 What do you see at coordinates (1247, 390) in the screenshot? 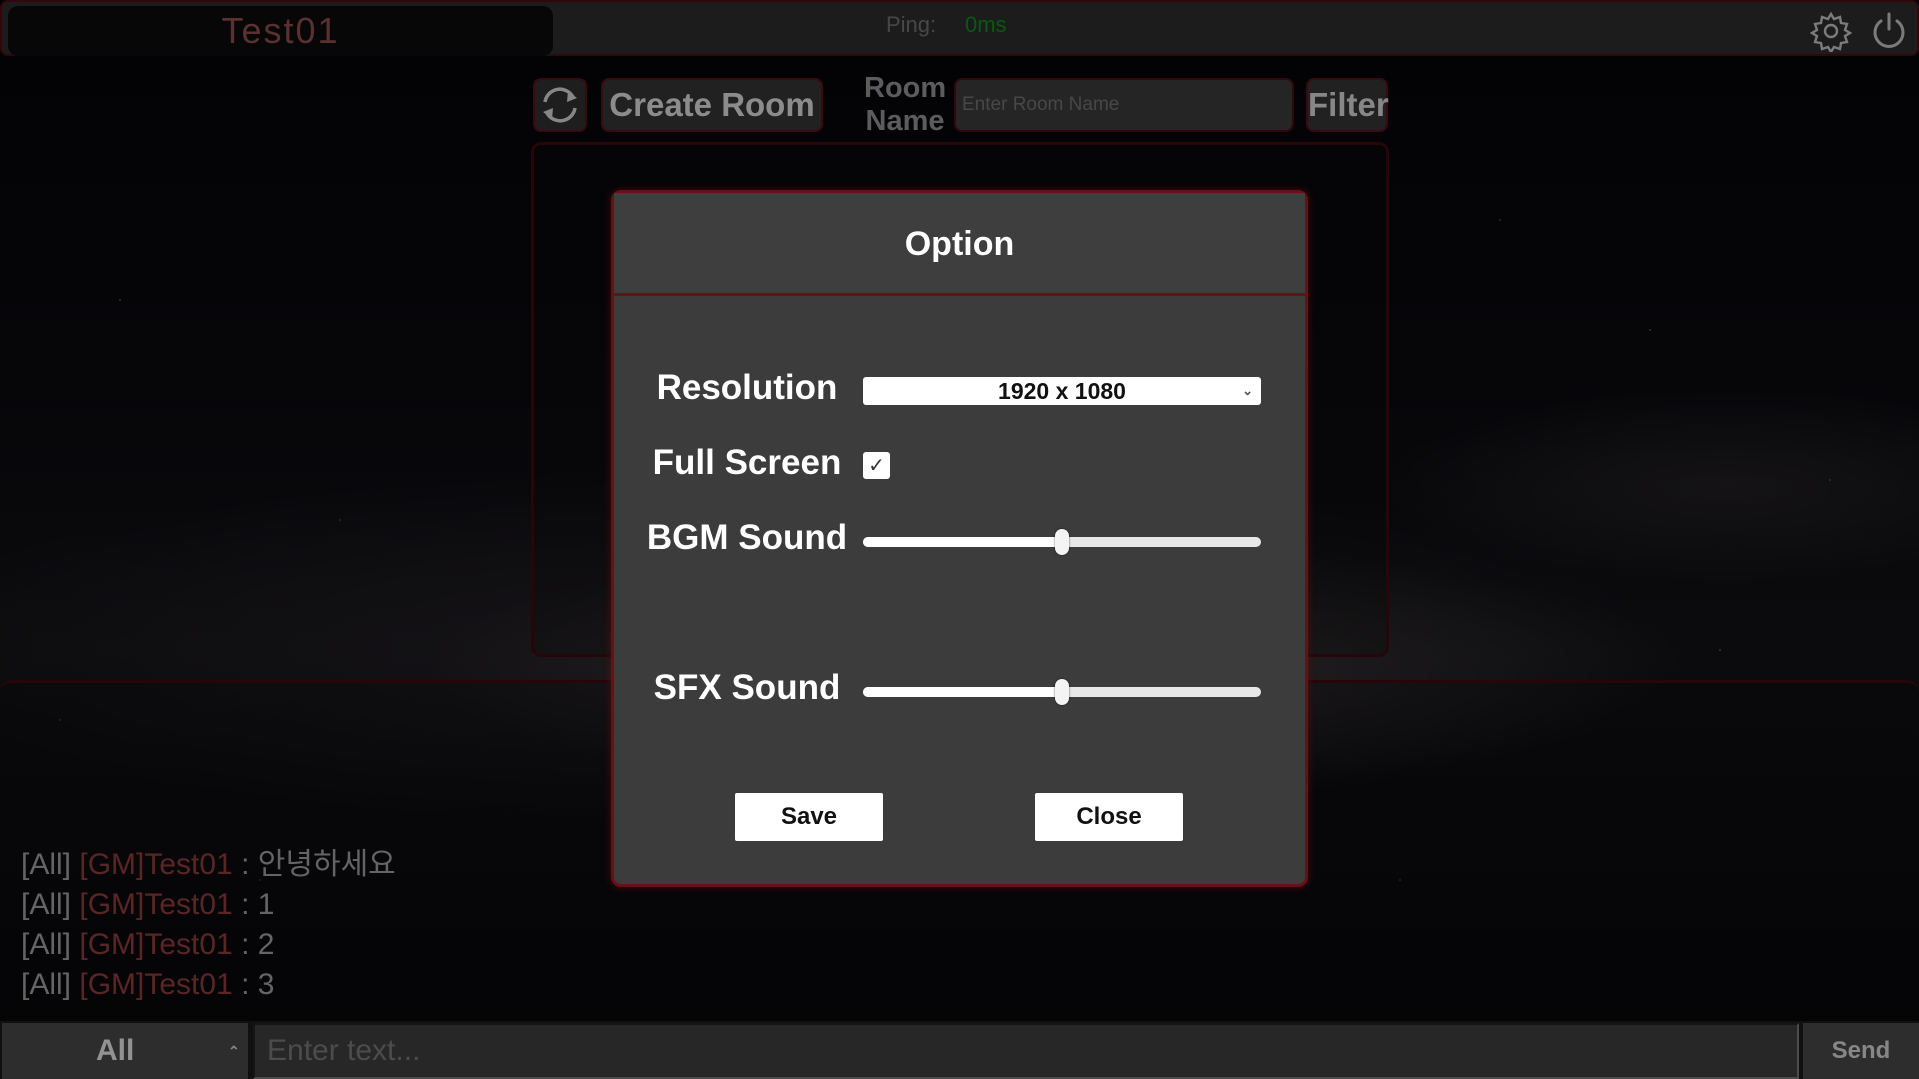
I see `chevron-down-icon: ⌄` at bounding box center [1247, 390].